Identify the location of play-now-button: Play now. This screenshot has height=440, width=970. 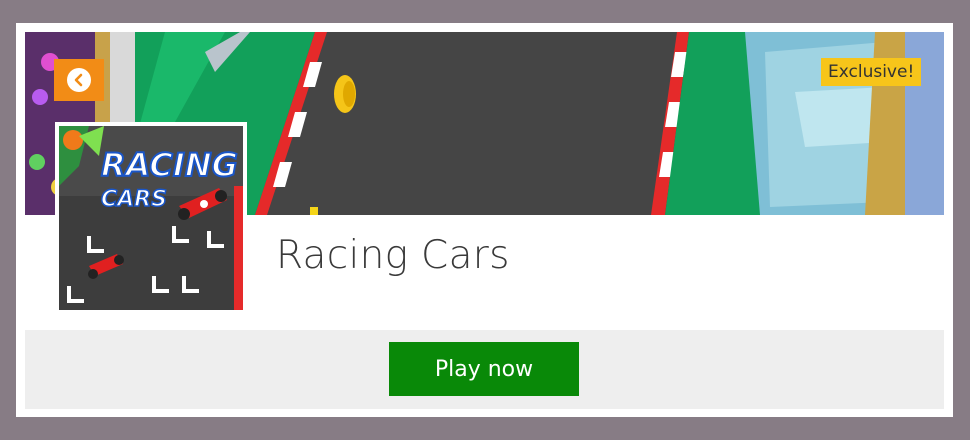
(484, 369).